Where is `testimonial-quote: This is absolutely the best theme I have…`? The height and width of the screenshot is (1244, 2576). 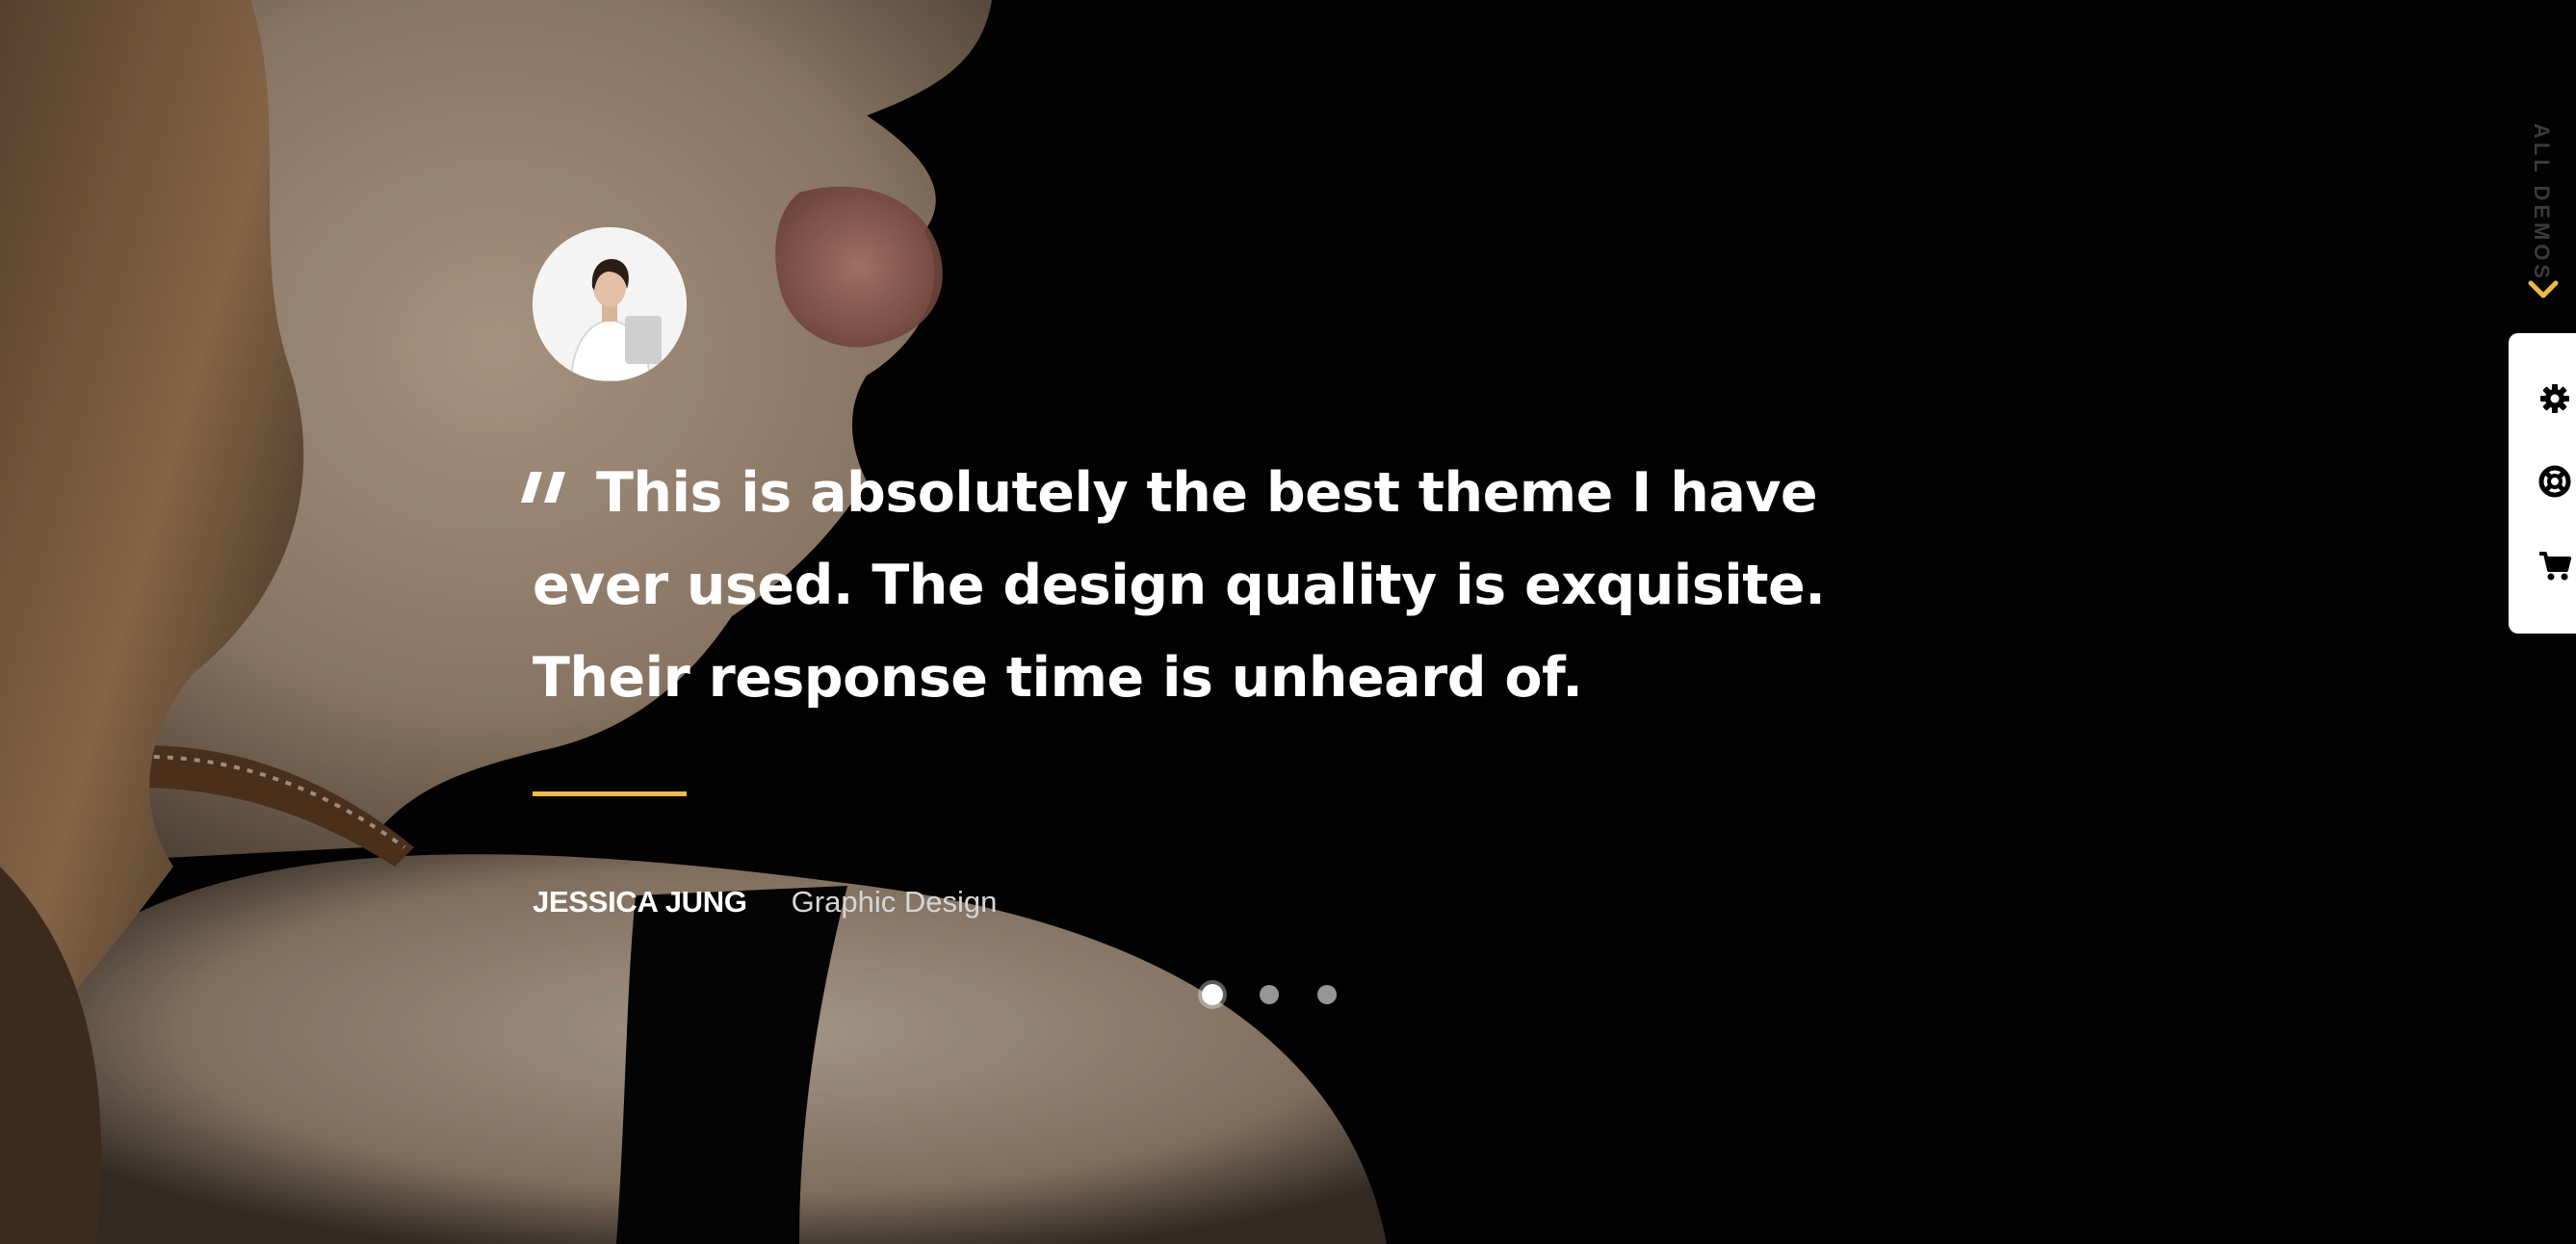 testimonial-quote: This is absolutely the best theme I have… is located at coordinates (1179, 585).